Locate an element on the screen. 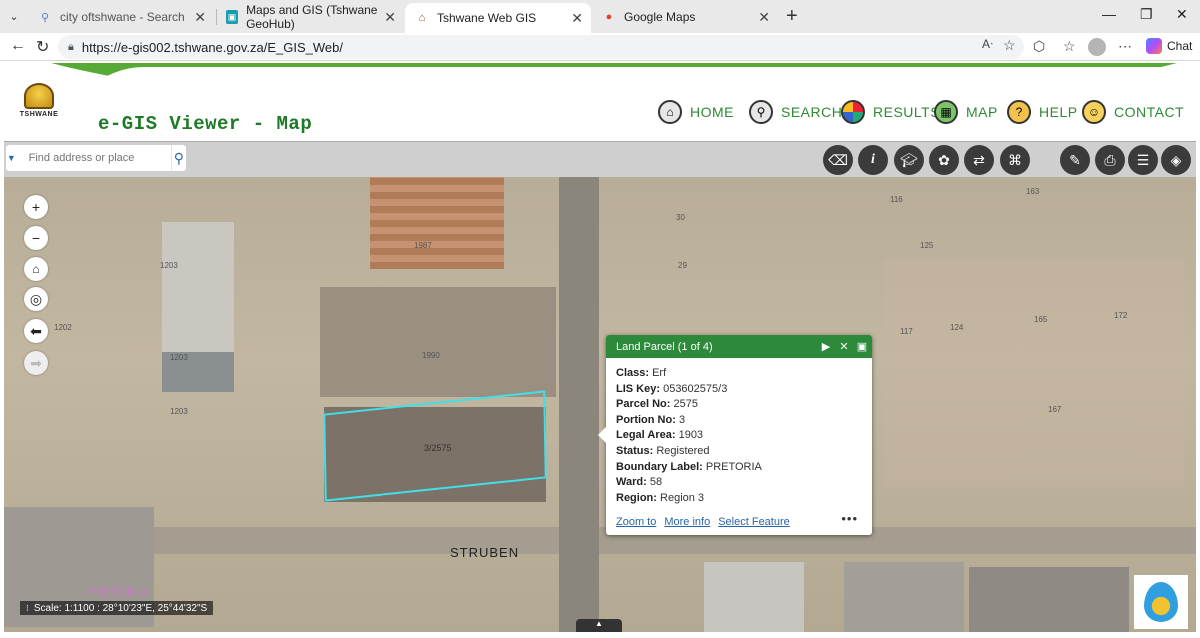 This screenshot has width=1200, height=638. city-of-tshwane-logo: TSHWANE is located at coordinates (39, 100).